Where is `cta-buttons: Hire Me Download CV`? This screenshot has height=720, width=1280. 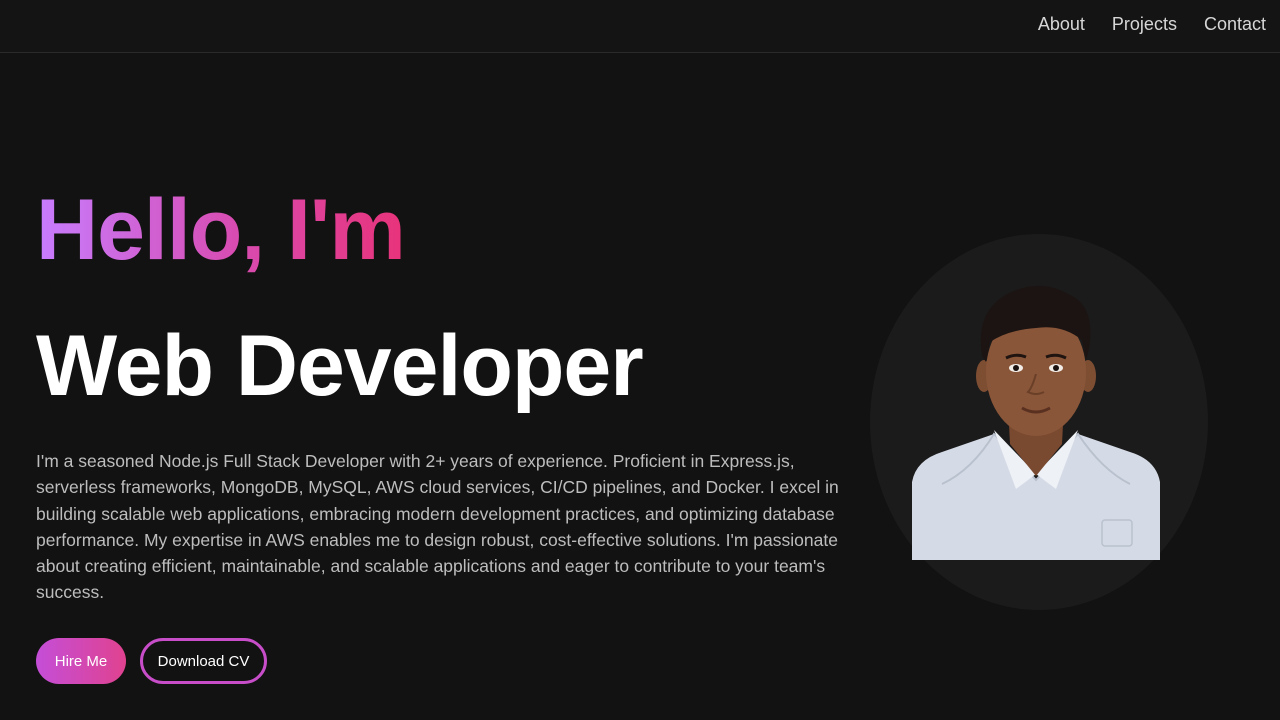 cta-buttons: Hire Me Download CV is located at coordinates (151, 661).